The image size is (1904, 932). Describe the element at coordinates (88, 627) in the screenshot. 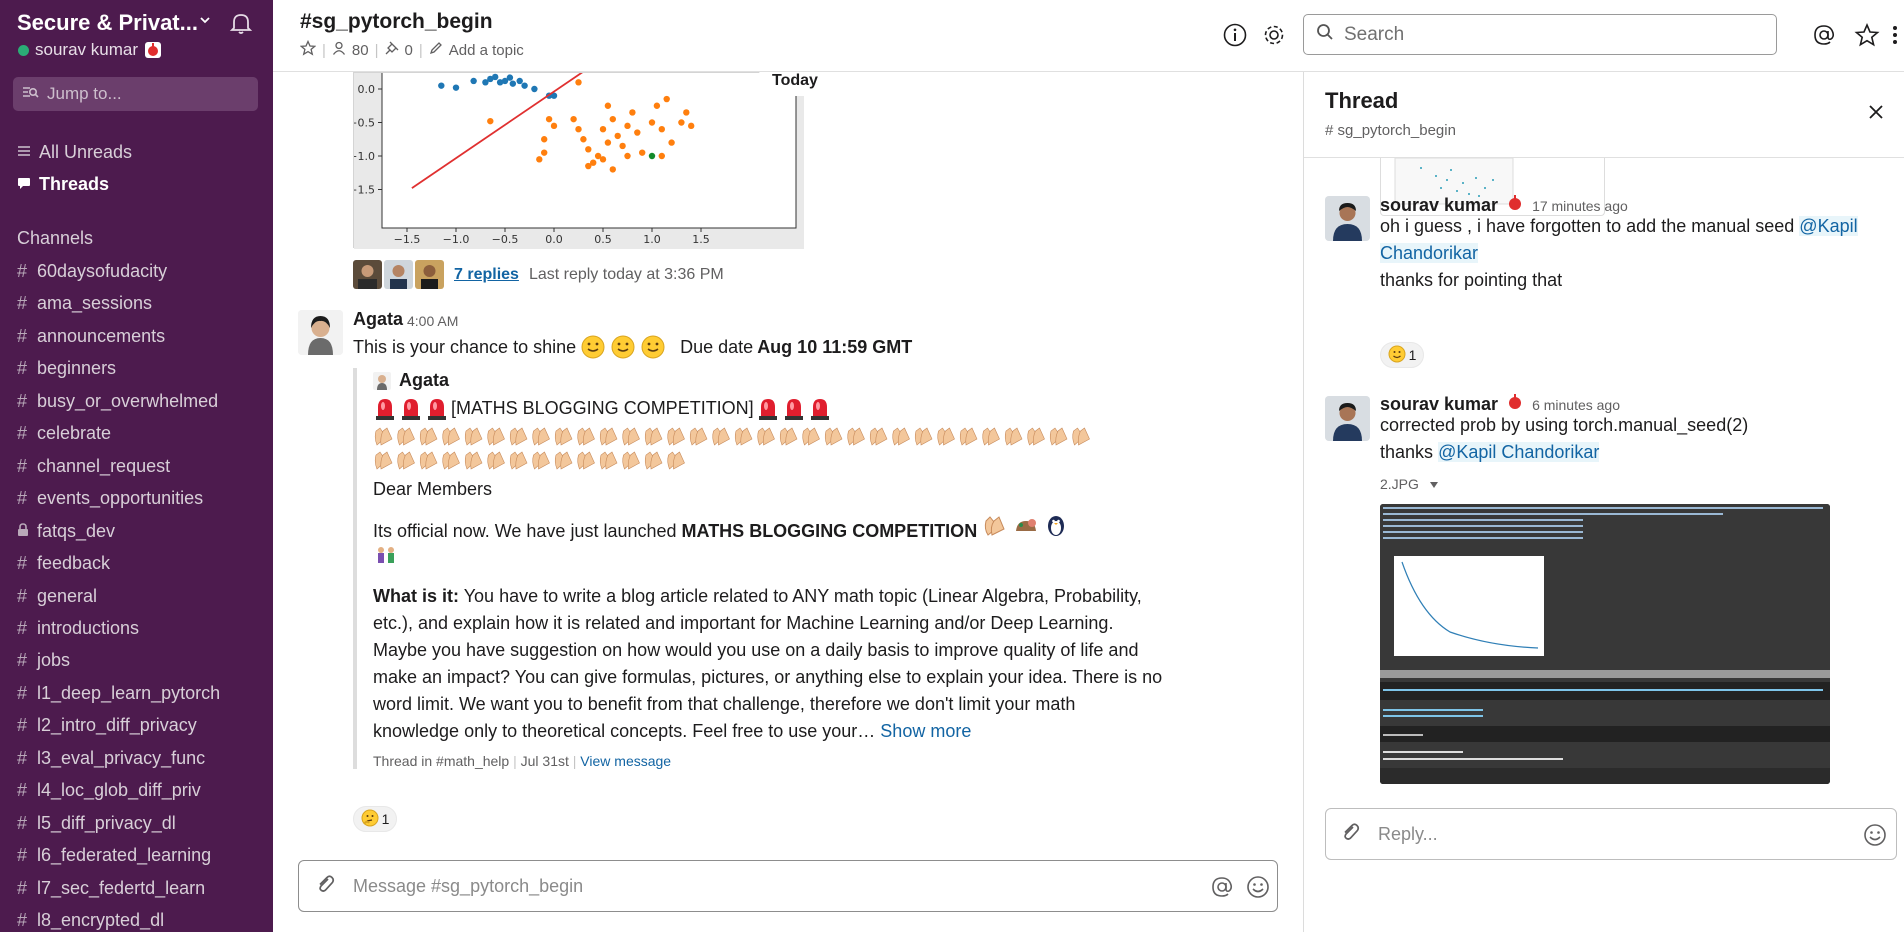

I see `sidebar-item-label: introductions` at that location.